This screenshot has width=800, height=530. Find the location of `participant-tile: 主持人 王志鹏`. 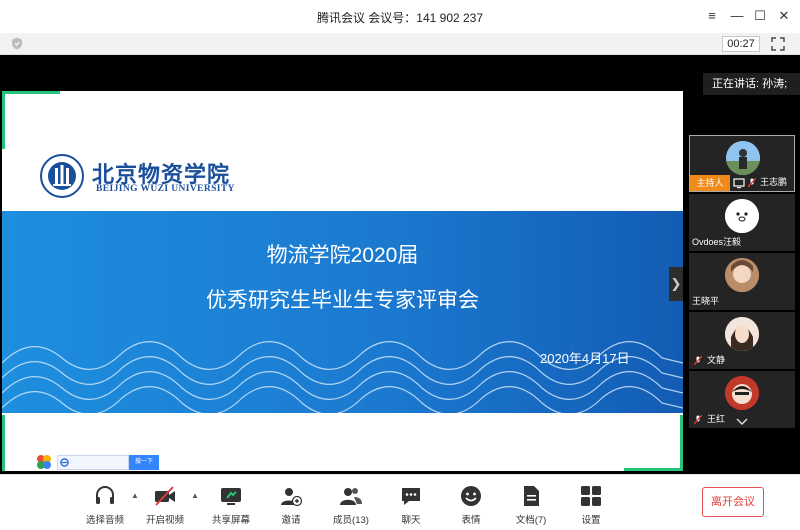

participant-tile: 主持人 王志鹏 is located at coordinates (742, 163).